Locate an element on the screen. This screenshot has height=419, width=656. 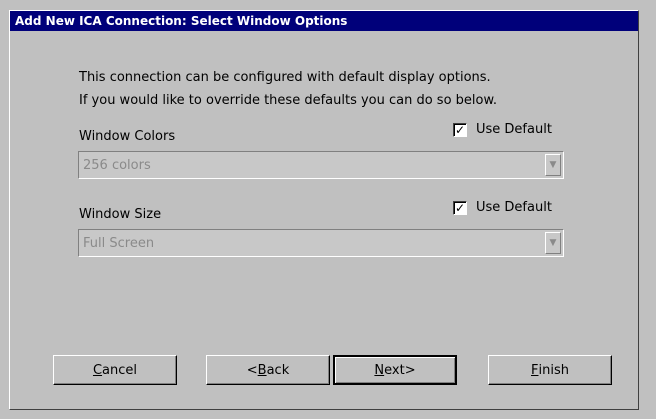
window-colors-use-default: ✓ Use Default is located at coordinates (502, 129).